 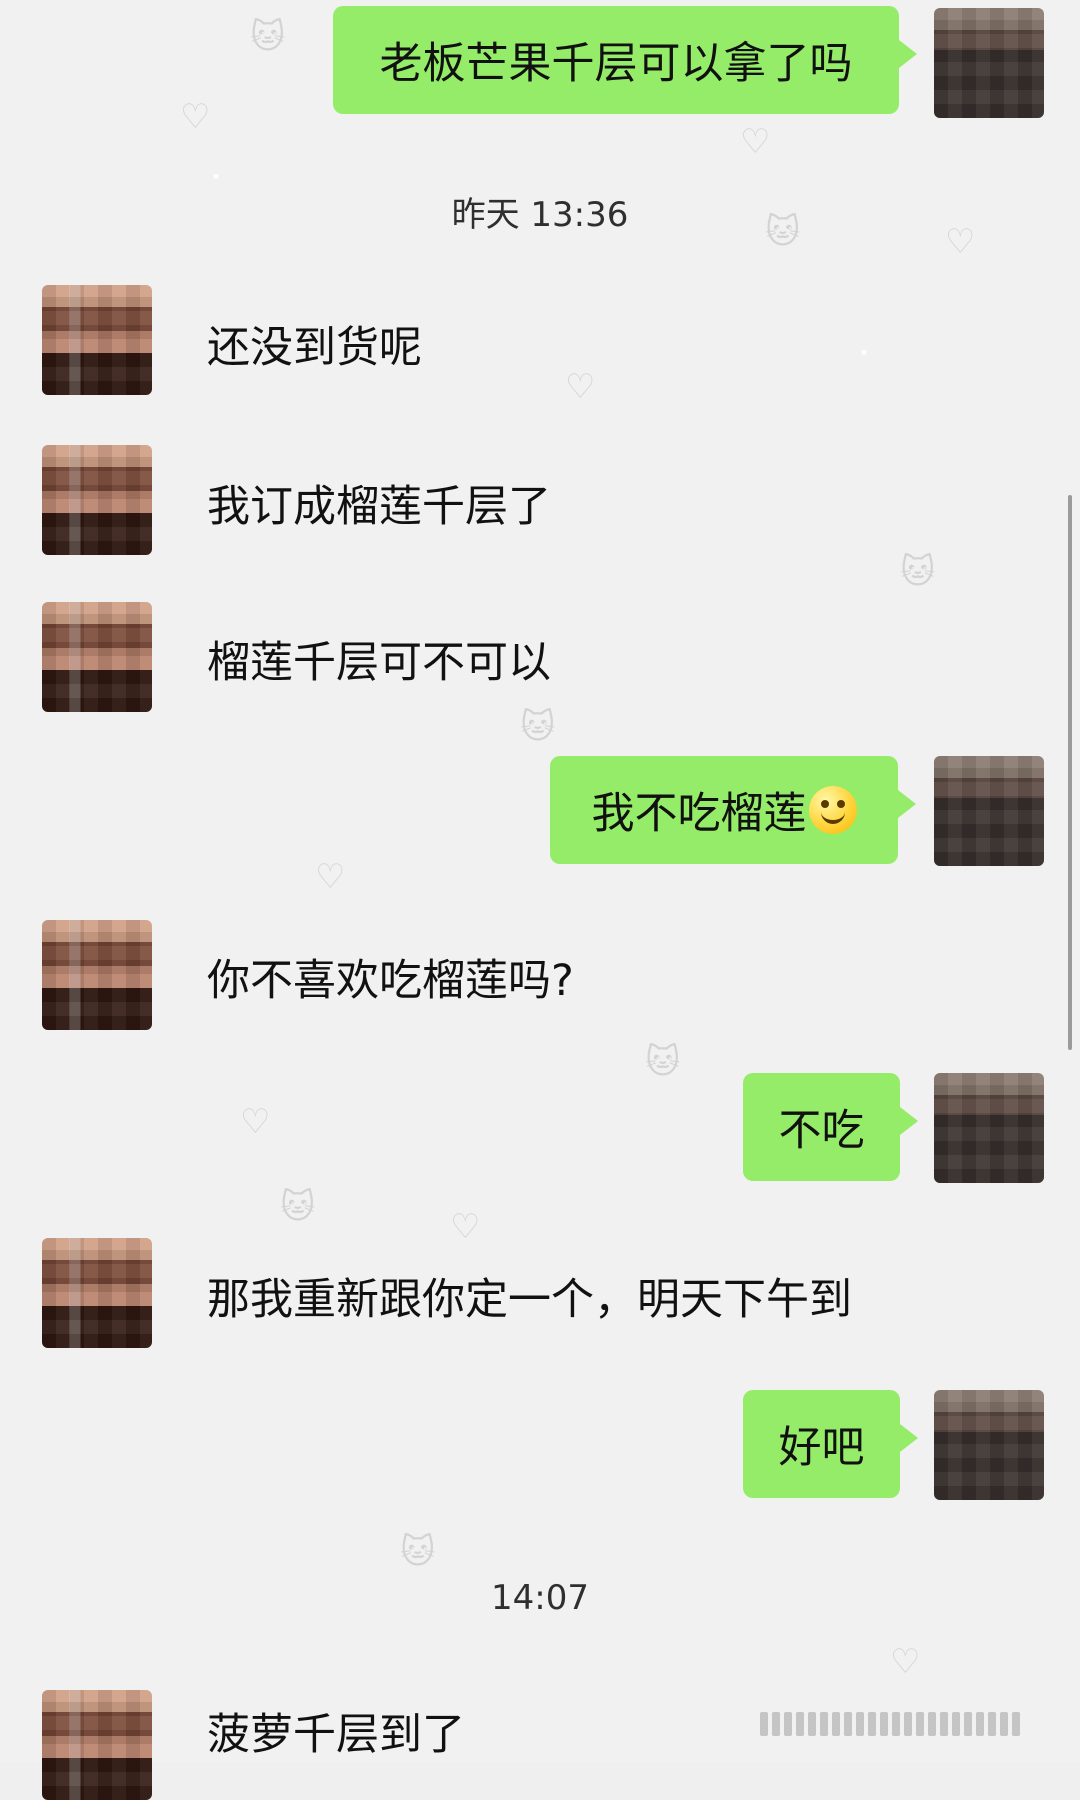 I want to click on message-bubble-mango: 老板芒果千层可以拿了吗, so click(x=625, y=60).